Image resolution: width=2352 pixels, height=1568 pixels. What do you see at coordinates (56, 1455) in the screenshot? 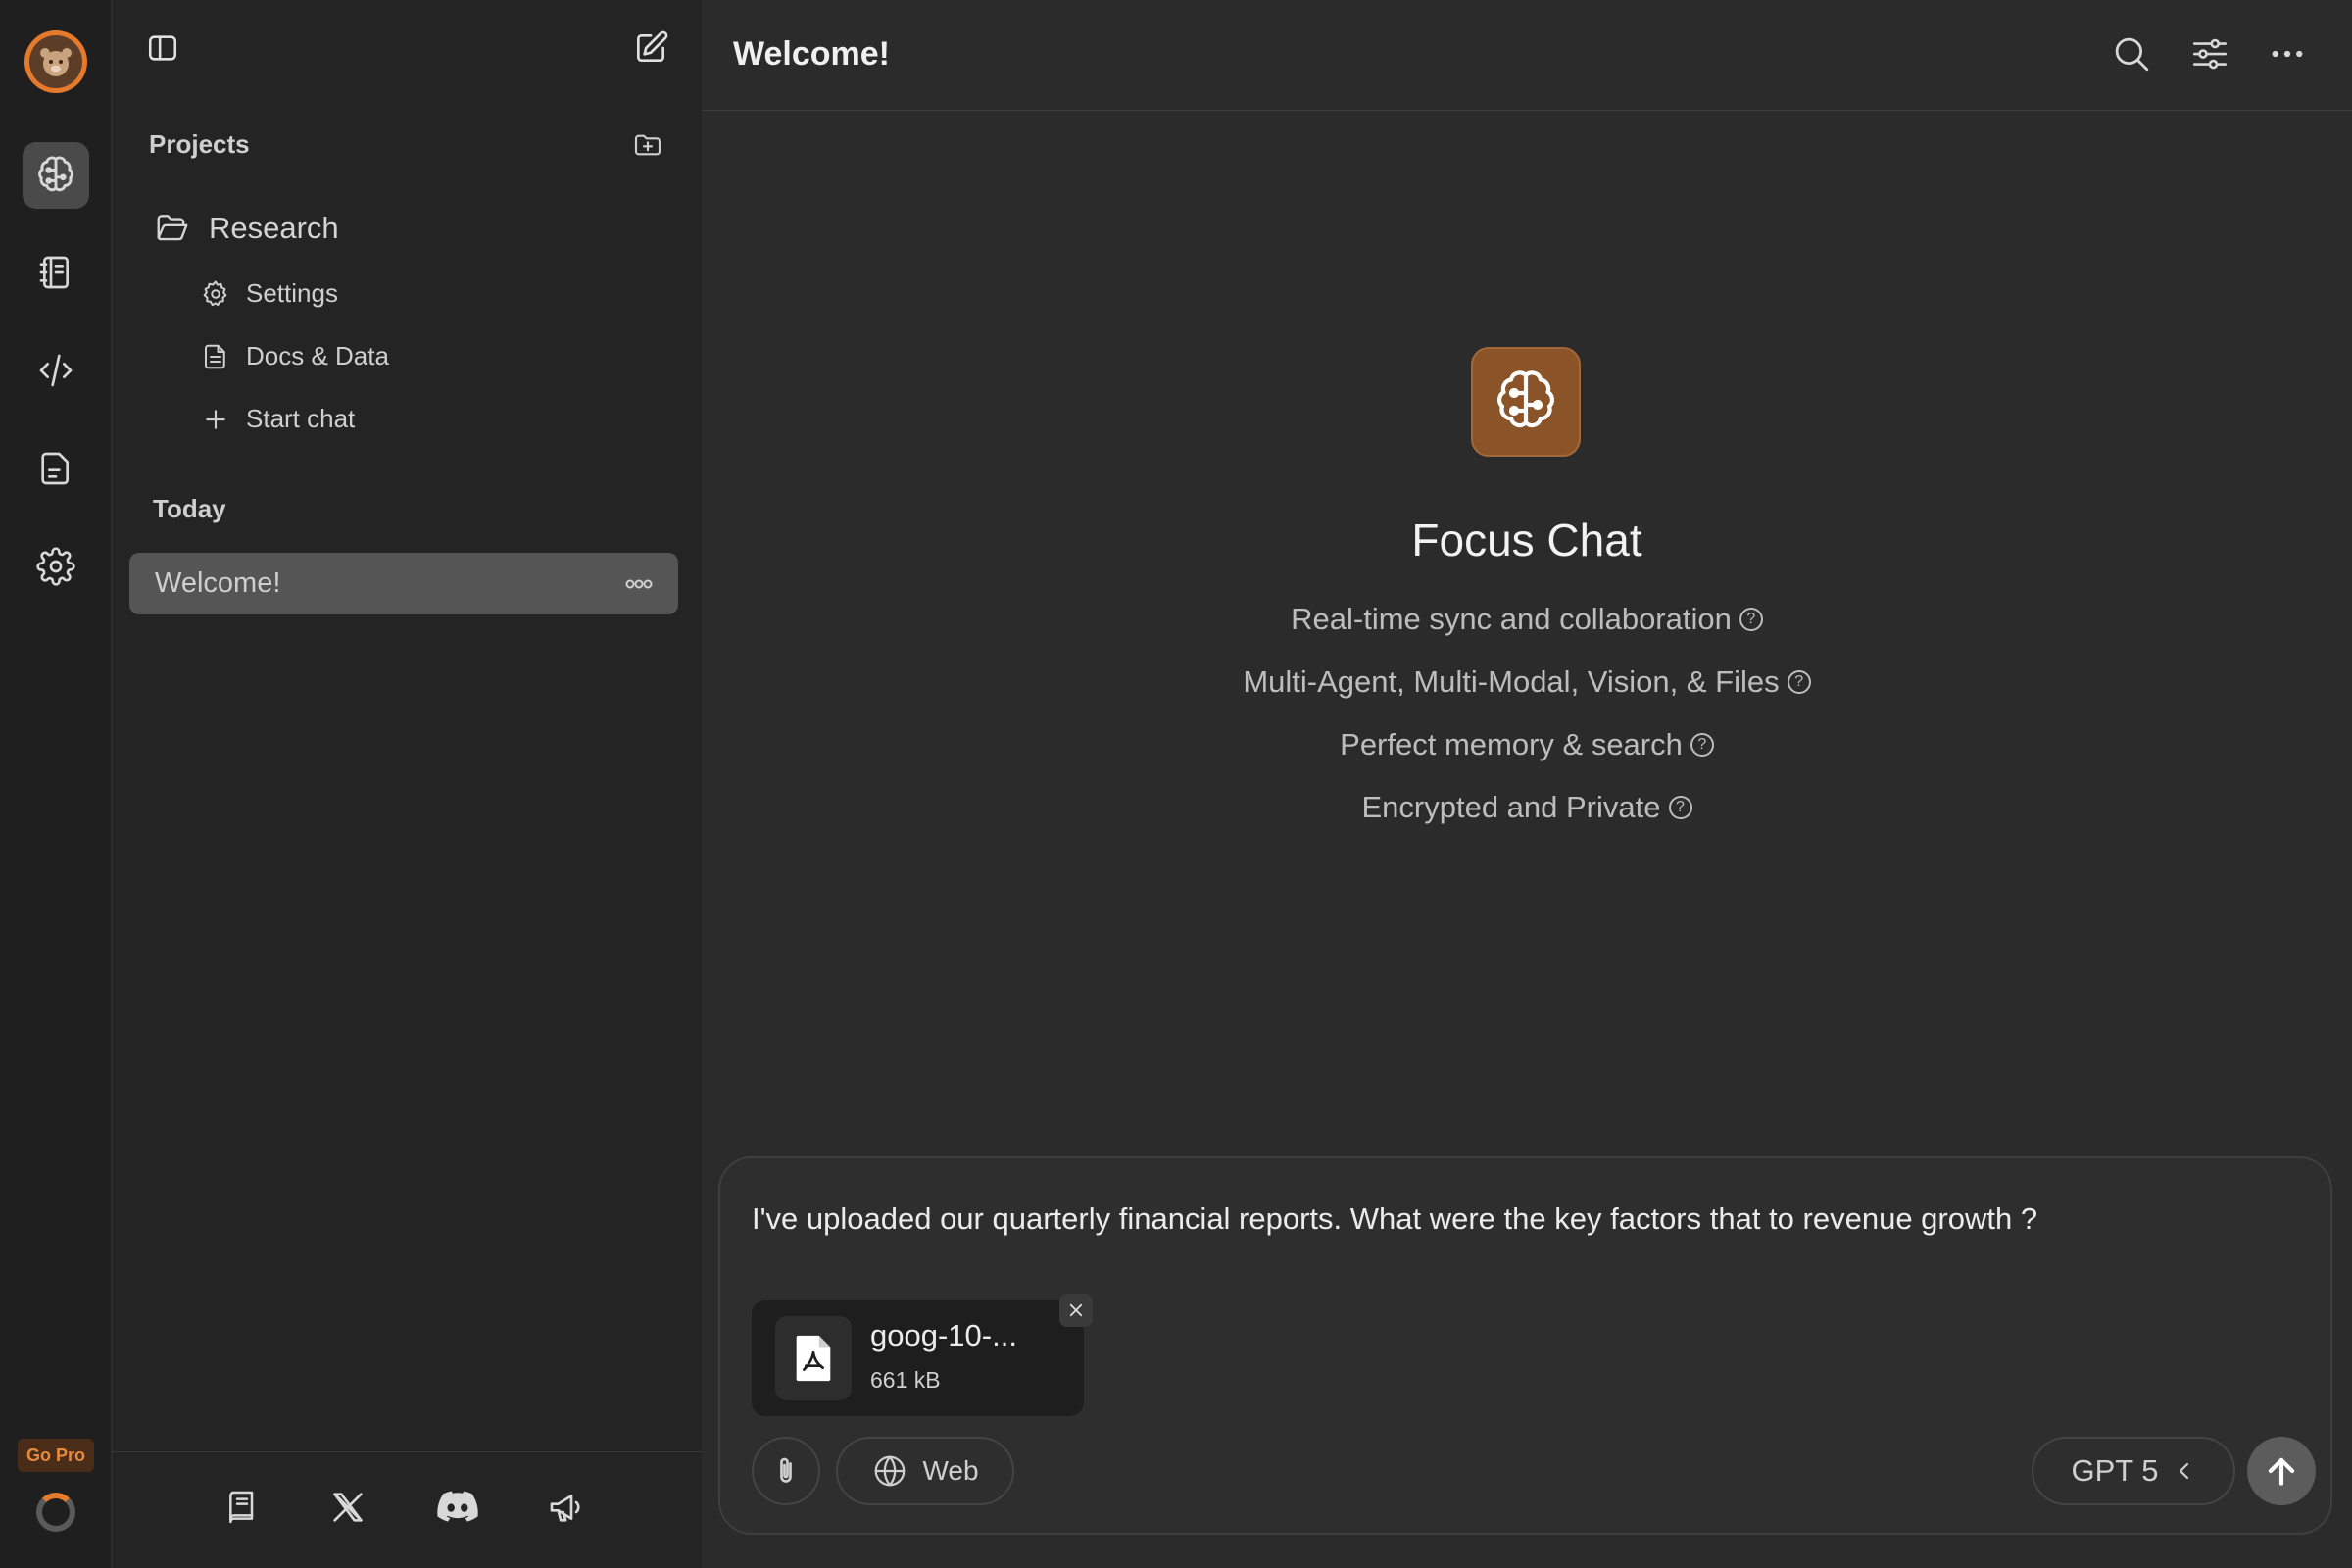
I see `go-pro-badge: Go Pro` at bounding box center [56, 1455].